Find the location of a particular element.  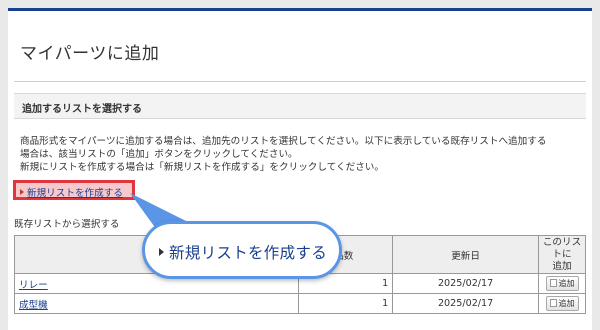

row-name-cell: 成型機 is located at coordinates (156, 303).